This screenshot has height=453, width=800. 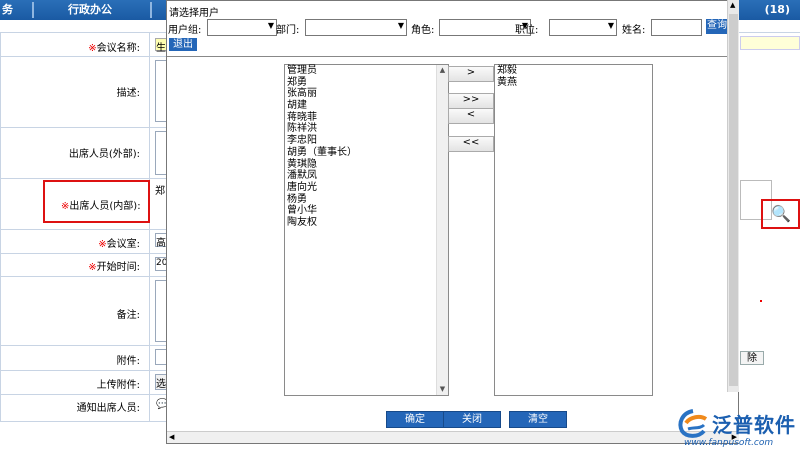 What do you see at coordinates (442, 230) in the screenshot?
I see `list-scrollbar: ▲ ▼` at bounding box center [442, 230].